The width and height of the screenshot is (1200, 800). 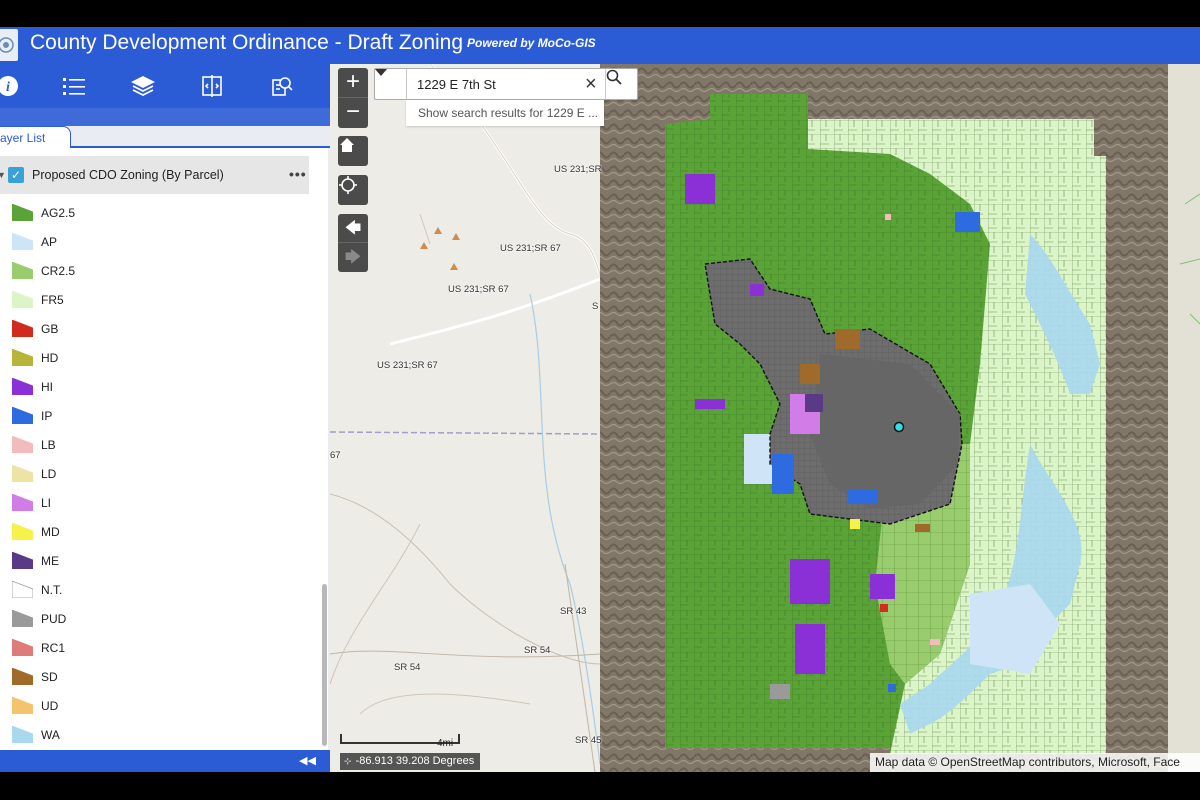 What do you see at coordinates (52, 590) in the screenshot?
I see `legend-label: N.T.` at bounding box center [52, 590].